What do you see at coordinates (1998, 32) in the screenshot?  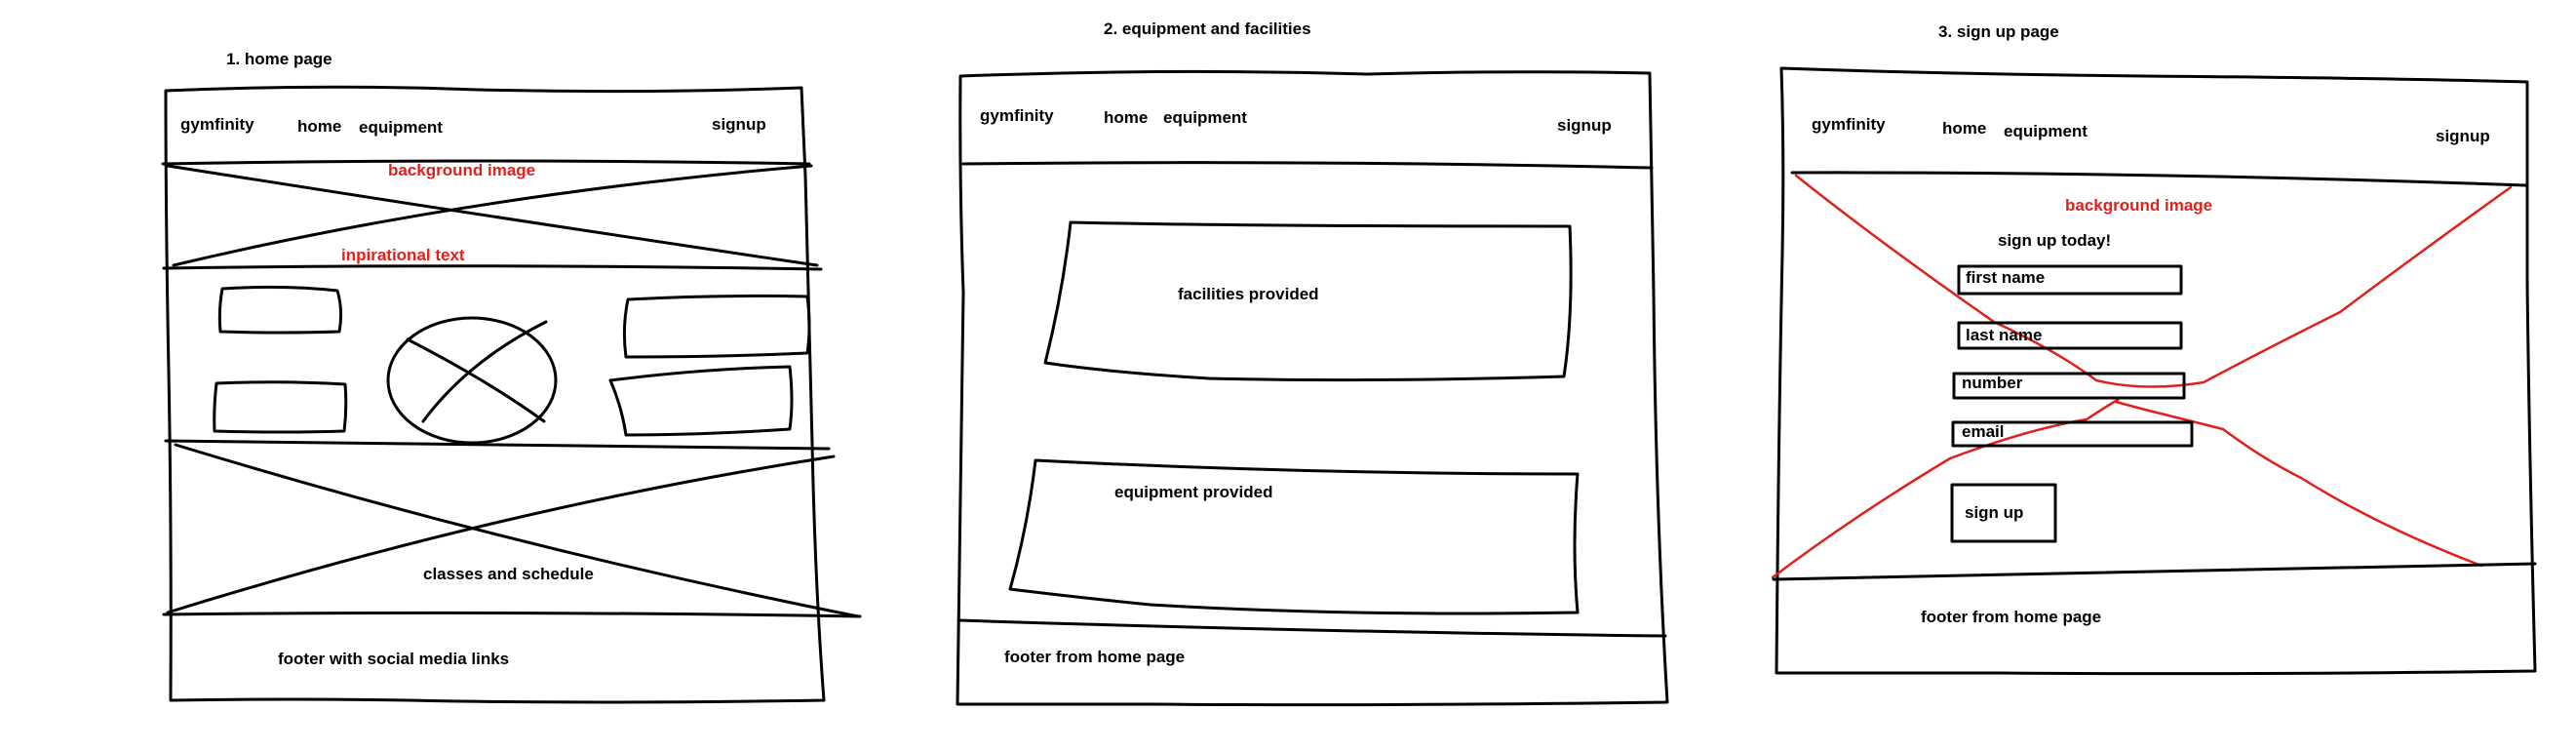 I see `signup-page-title: 3. sign up page` at bounding box center [1998, 32].